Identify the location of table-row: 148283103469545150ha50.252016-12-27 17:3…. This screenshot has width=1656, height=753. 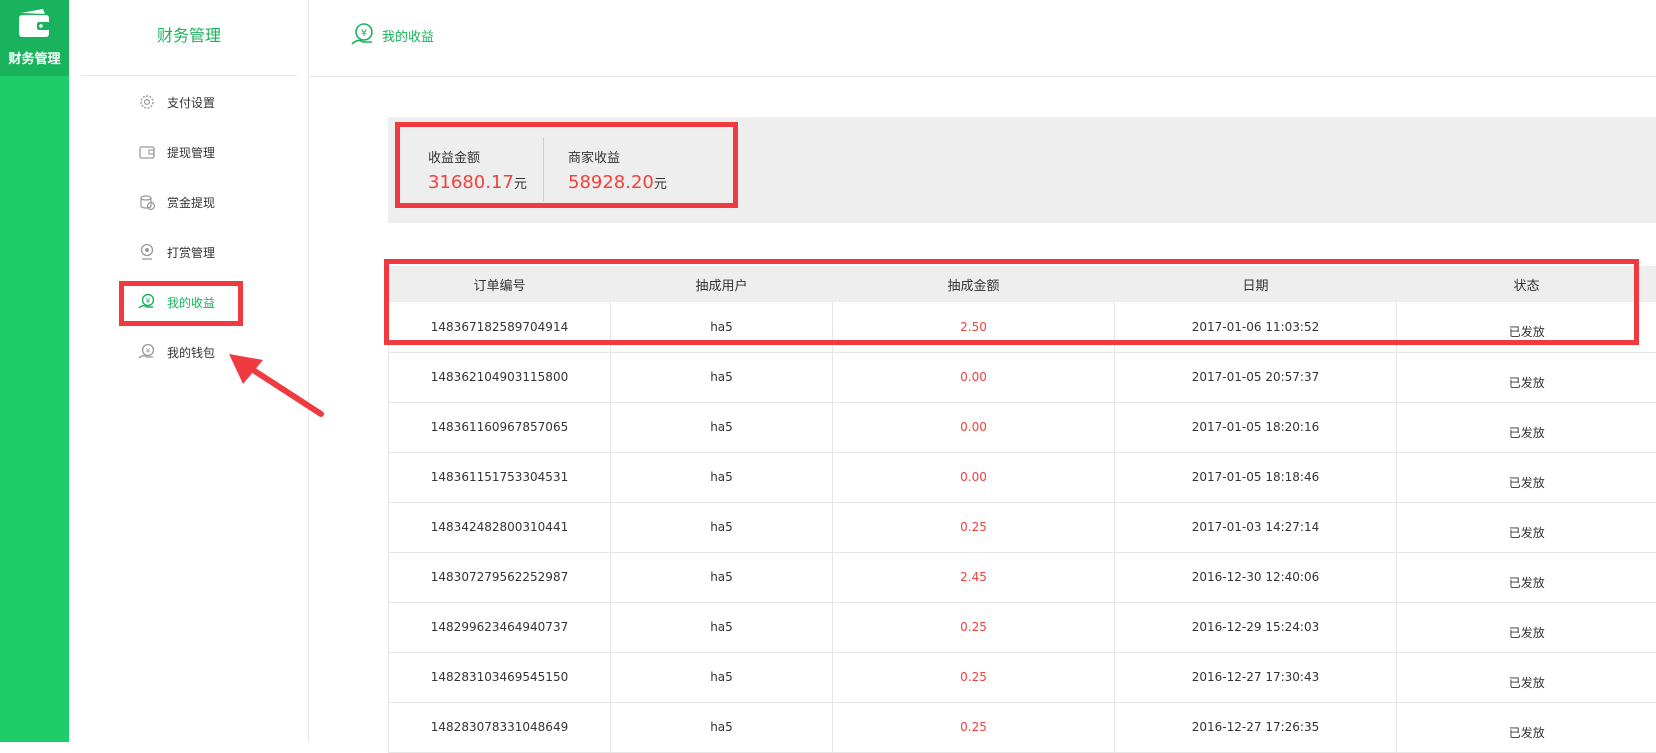
(1022, 677).